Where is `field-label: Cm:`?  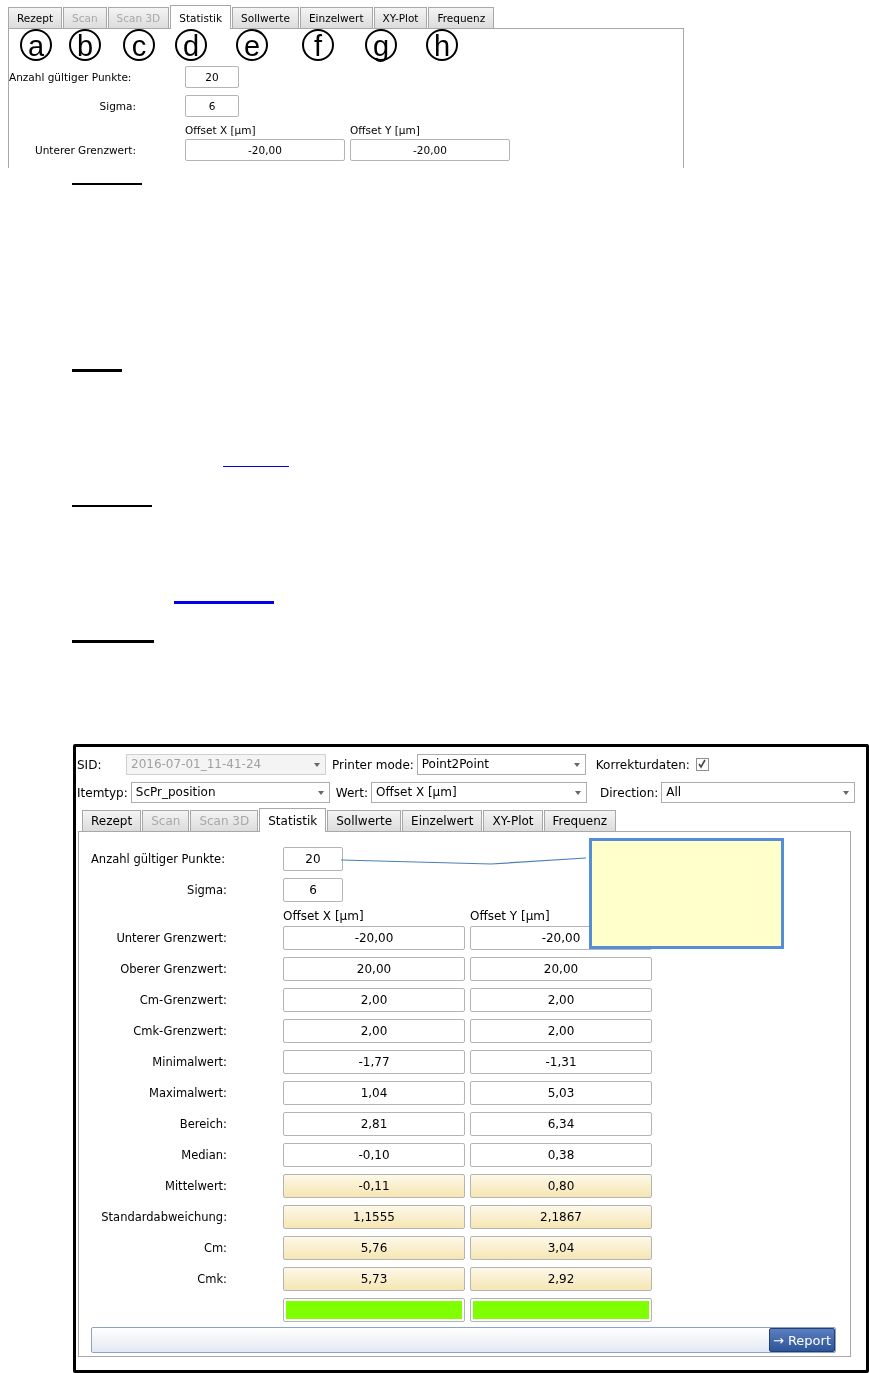 field-label: Cm: is located at coordinates (215, 1248).